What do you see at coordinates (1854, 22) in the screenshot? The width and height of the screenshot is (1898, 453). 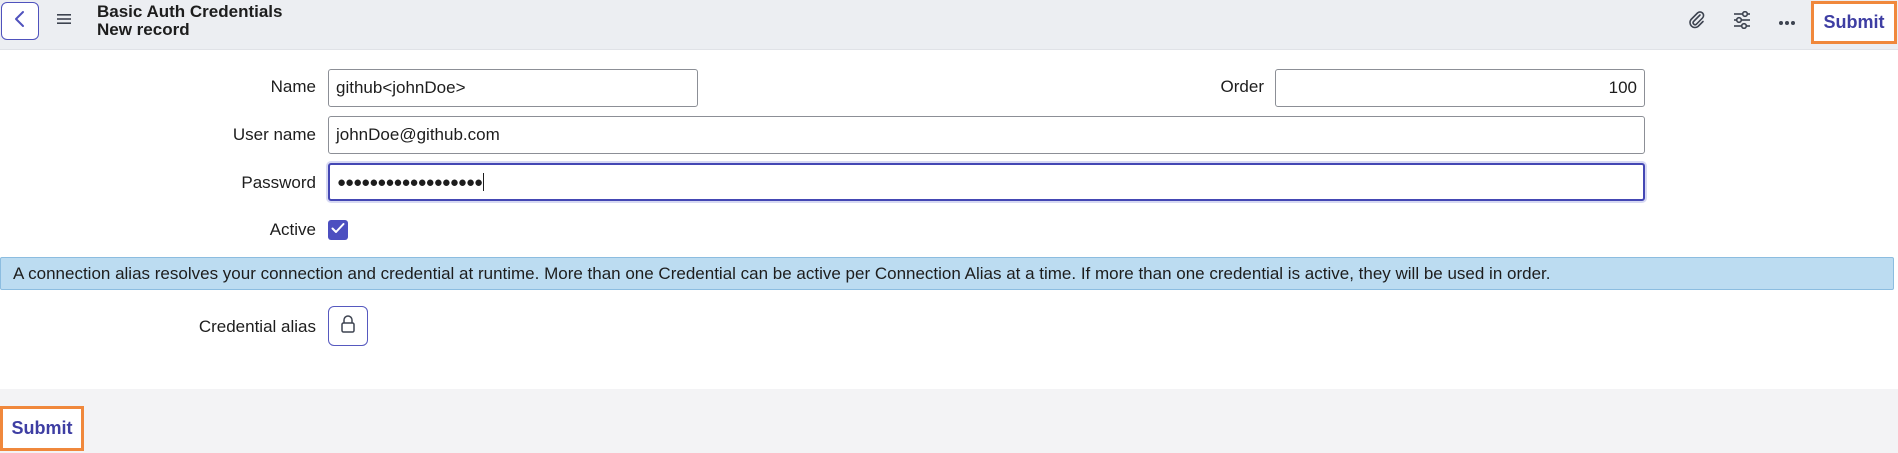 I see `submit-button-header: Submit` at bounding box center [1854, 22].